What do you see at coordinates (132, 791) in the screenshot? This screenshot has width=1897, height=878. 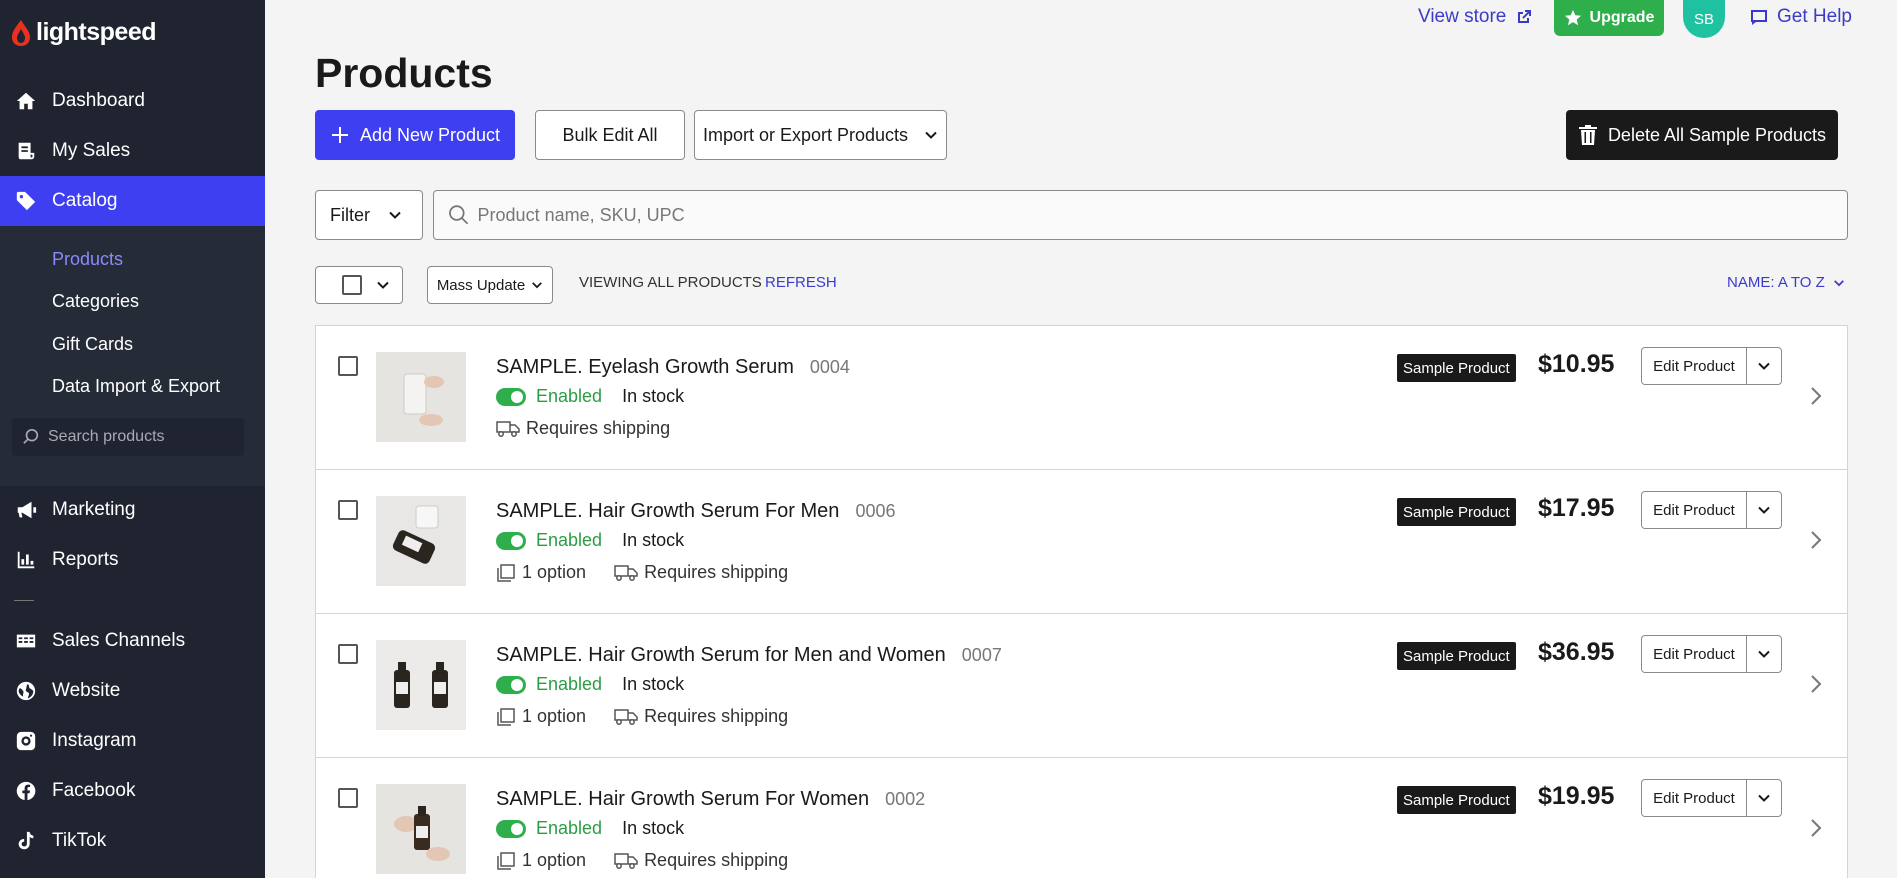 I see `sidebar-item-facebook: Facebook` at bounding box center [132, 791].